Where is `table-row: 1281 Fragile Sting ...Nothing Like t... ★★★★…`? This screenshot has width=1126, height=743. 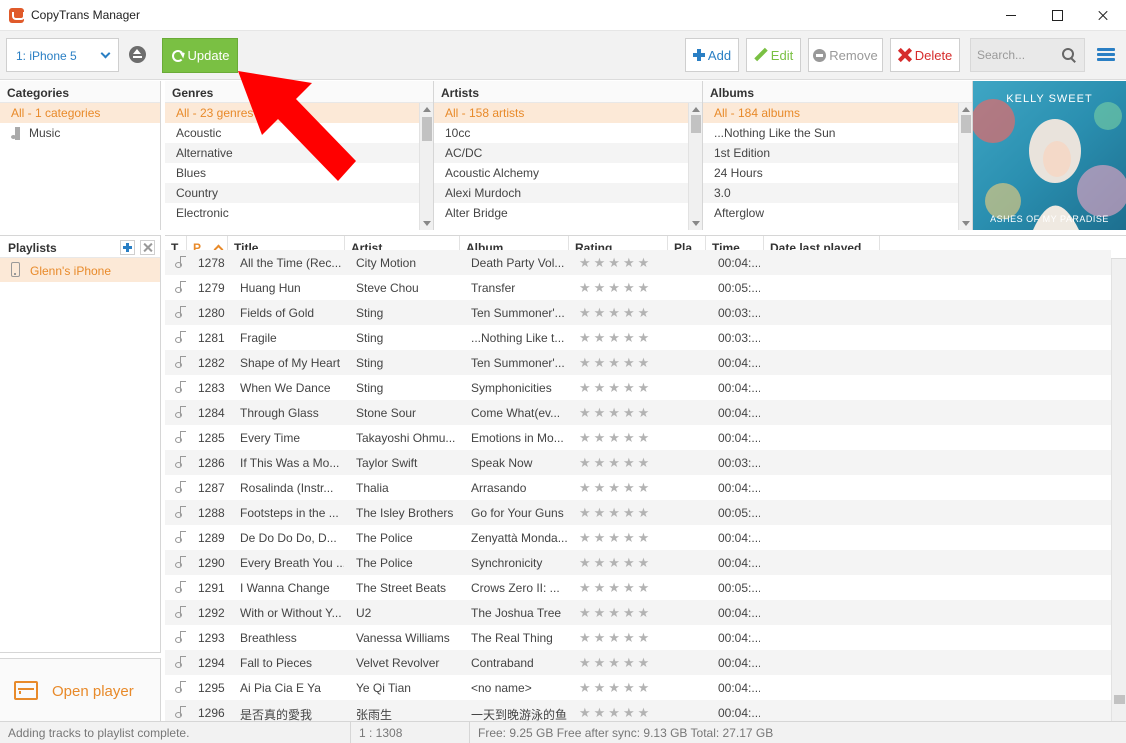
table-row: 1281 Fragile Sting ...Nothing Like t... ★★★★… is located at coordinates (638, 337).